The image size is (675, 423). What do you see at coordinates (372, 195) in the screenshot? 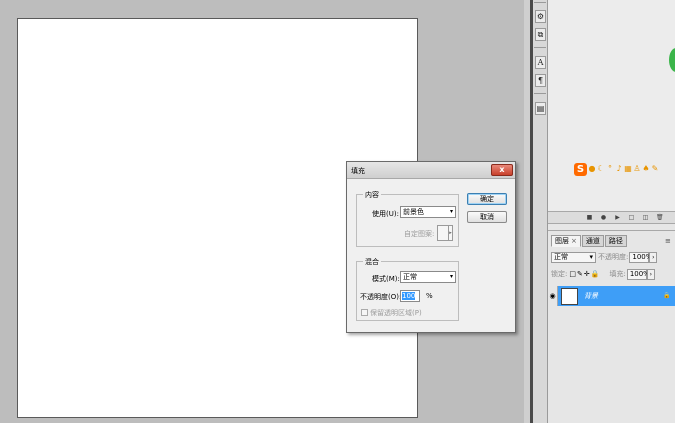
I see `content-group-label: 内容` at bounding box center [372, 195].